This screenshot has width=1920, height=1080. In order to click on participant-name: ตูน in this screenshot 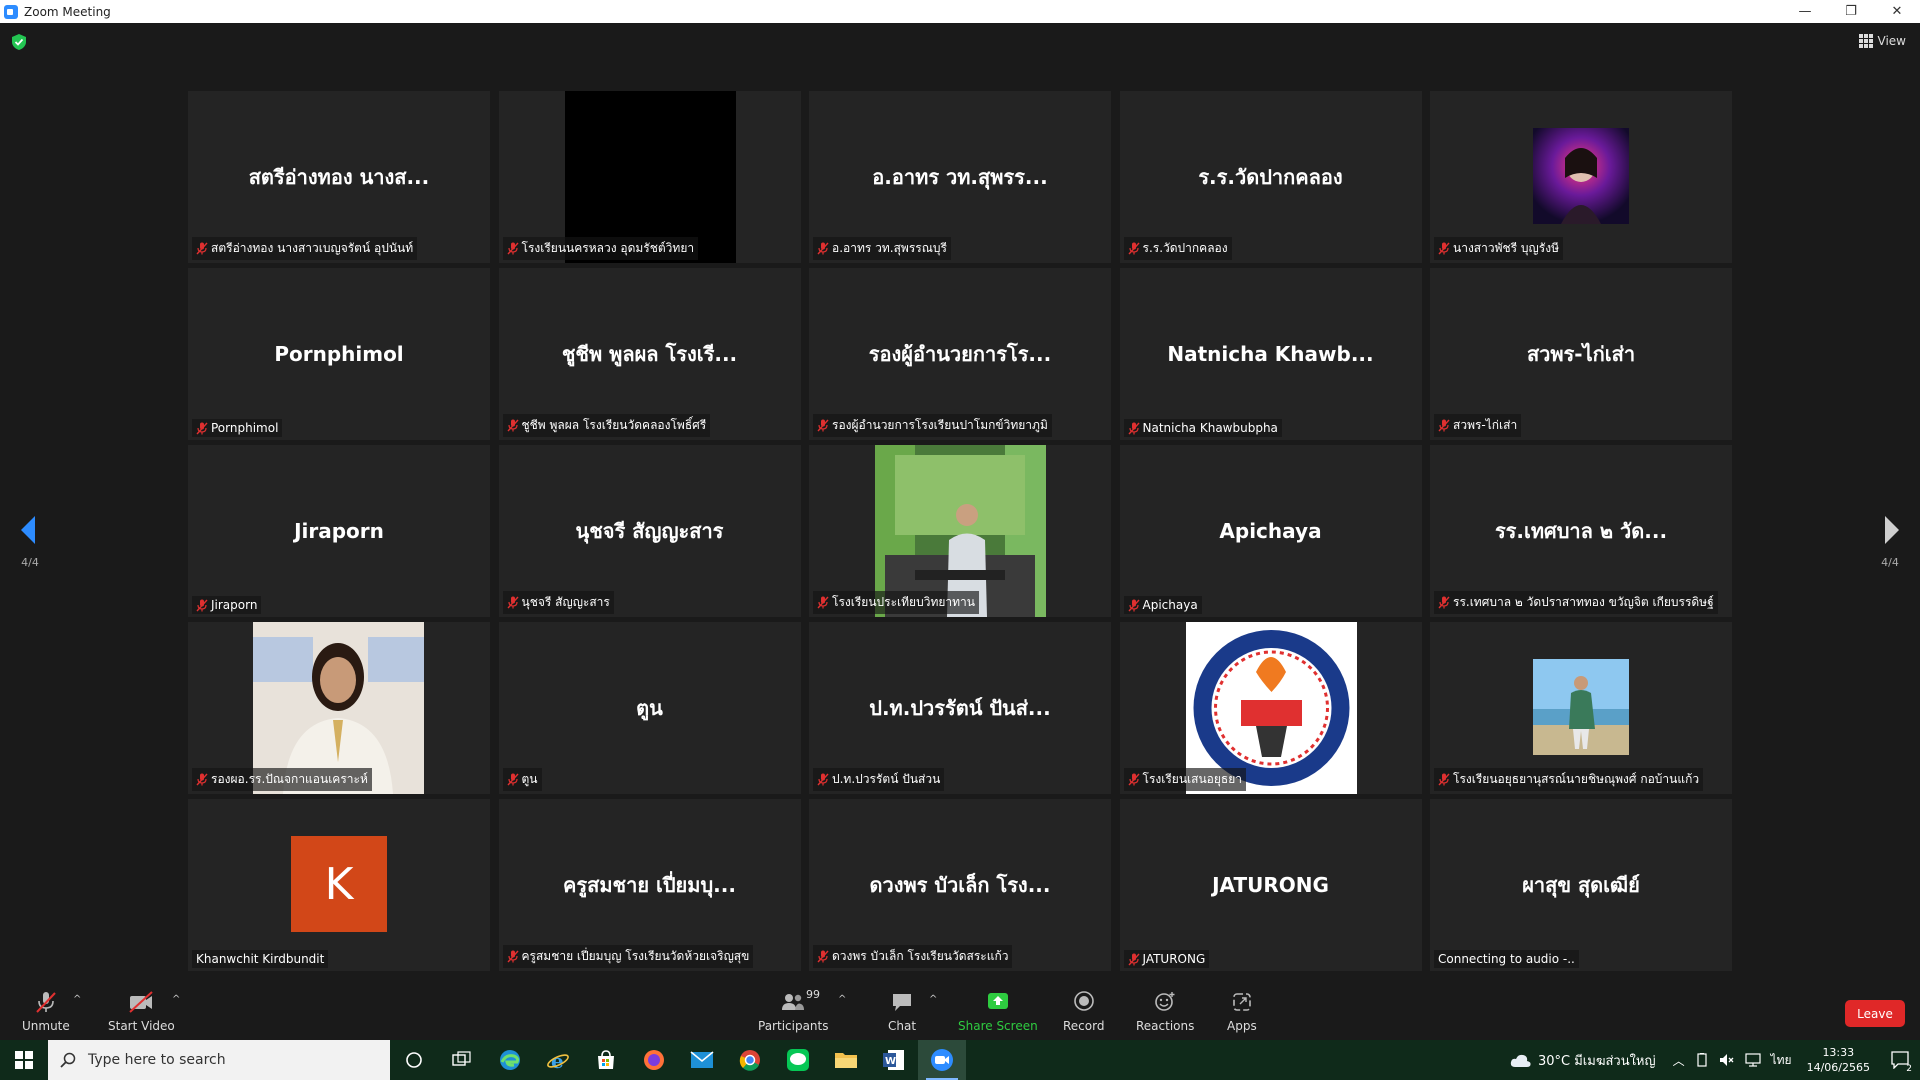, I will do `click(529, 779)`.